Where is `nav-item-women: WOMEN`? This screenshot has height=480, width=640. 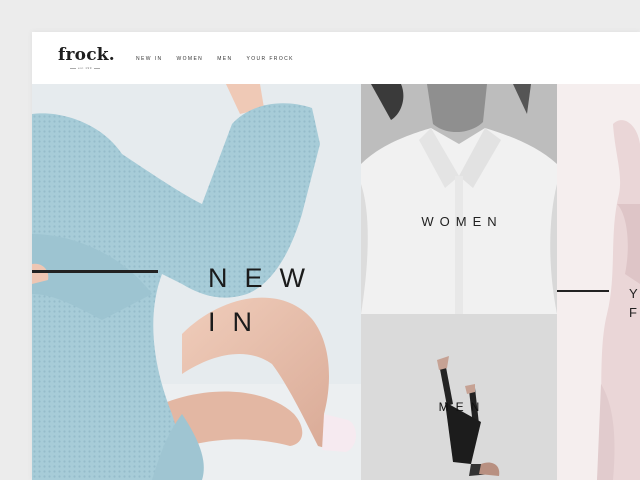 nav-item-women: WOMEN is located at coordinates (189, 59).